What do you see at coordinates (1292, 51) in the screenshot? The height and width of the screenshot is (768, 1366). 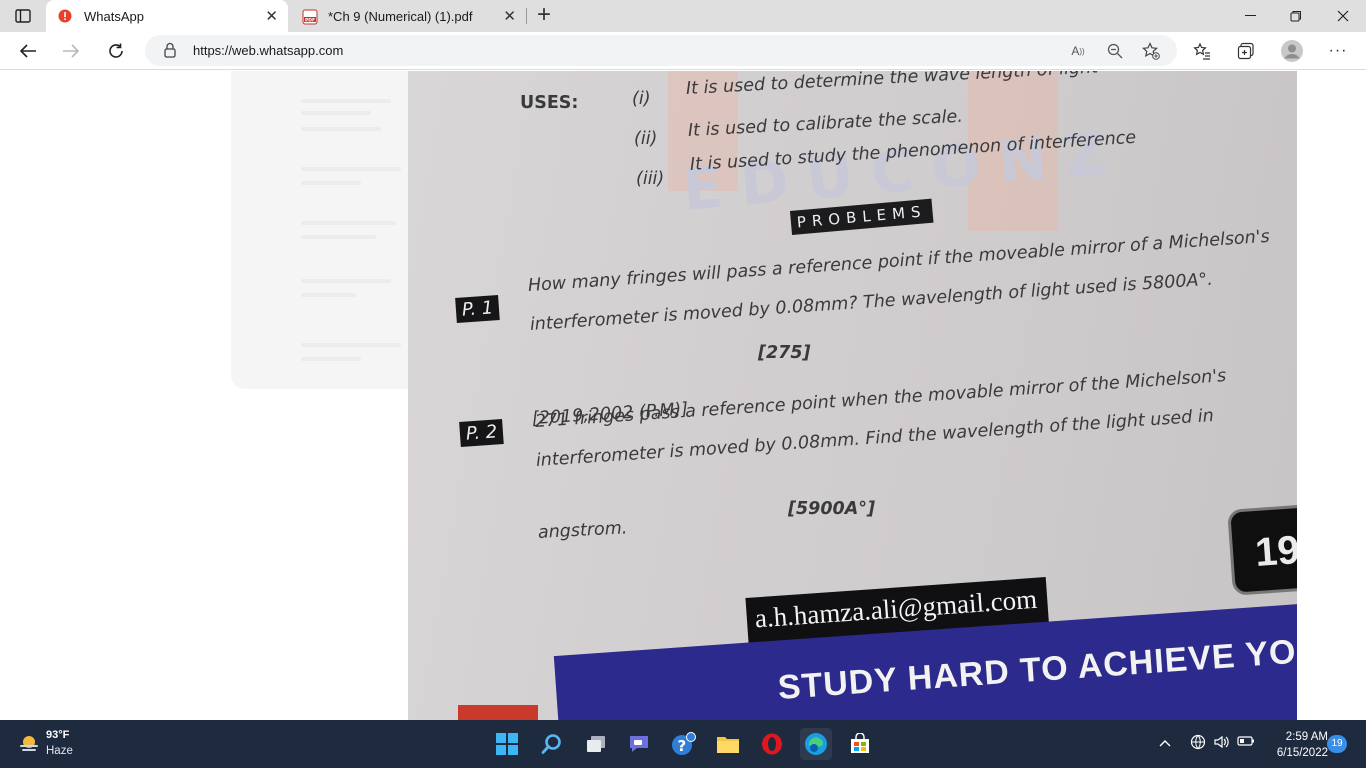 I see `profile-avatar-icon` at bounding box center [1292, 51].